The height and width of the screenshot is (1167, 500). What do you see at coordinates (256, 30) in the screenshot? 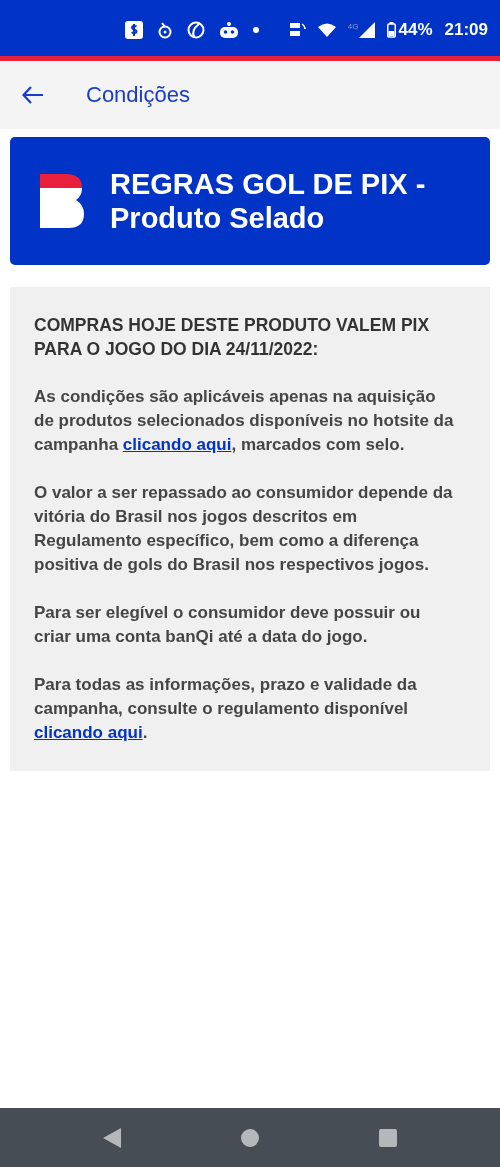
I see `dot-icon` at bounding box center [256, 30].